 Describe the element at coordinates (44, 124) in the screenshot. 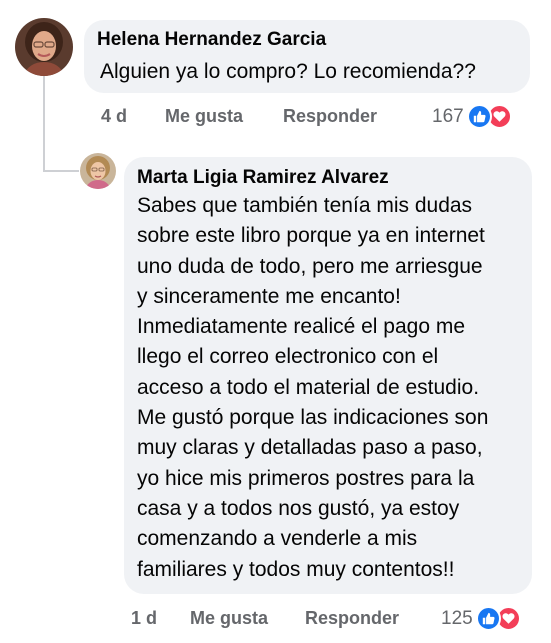

I see `thread-connector-line` at that location.